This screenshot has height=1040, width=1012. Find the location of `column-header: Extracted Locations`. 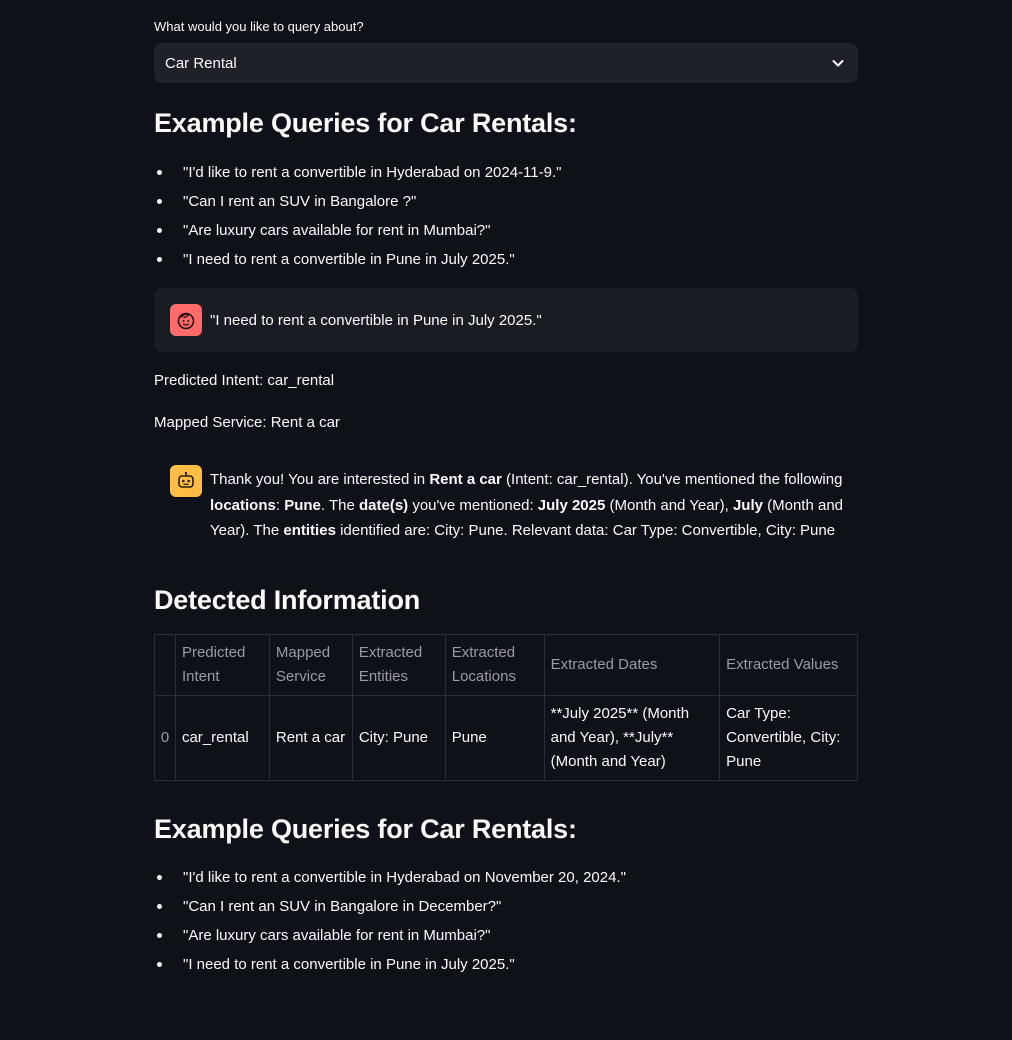

column-header: Extracted Locations is located at coordinates (494, 665).